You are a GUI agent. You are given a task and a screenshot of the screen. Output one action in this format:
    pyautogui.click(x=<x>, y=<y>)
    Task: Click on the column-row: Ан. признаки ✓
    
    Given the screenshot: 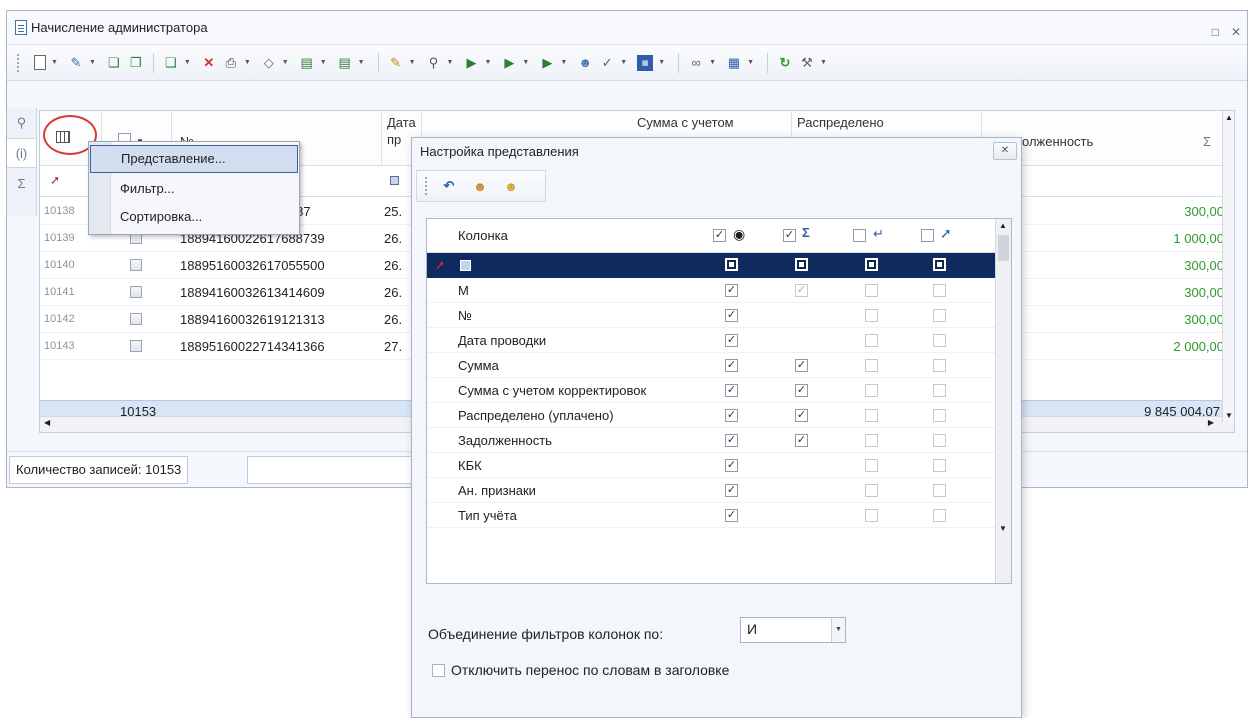 What is the action you would take?
    pyautogui.click(x=712, y=490)
    